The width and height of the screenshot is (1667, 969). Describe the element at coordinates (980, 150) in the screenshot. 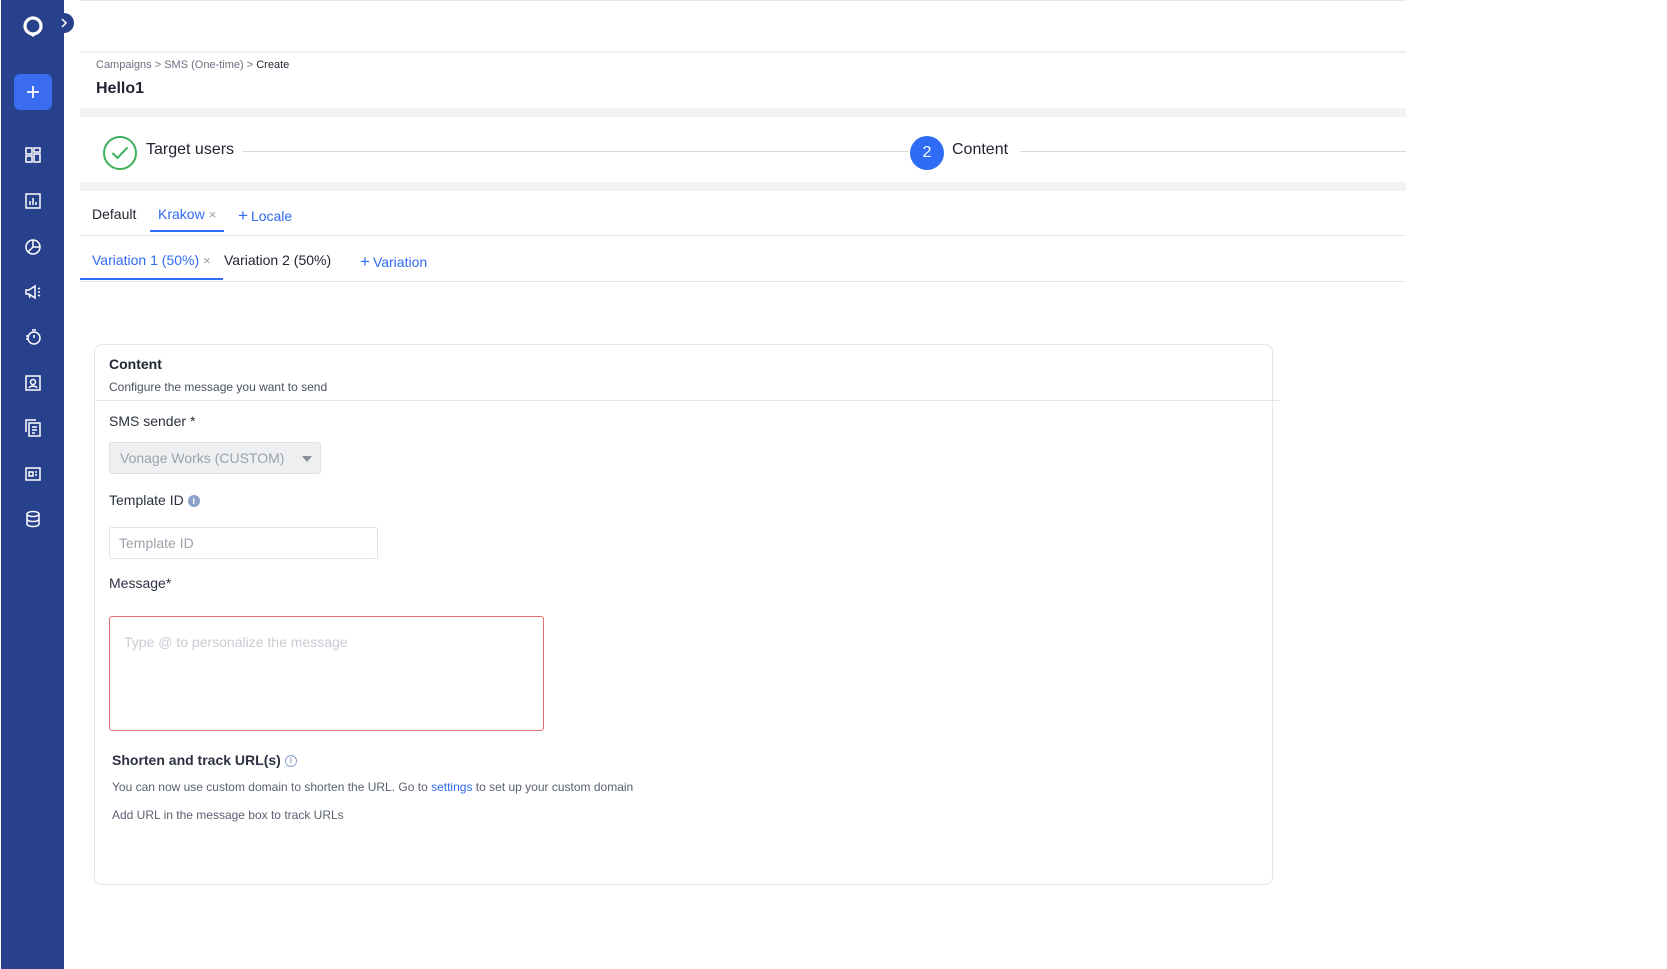

I see `step-content: Content` at that location.